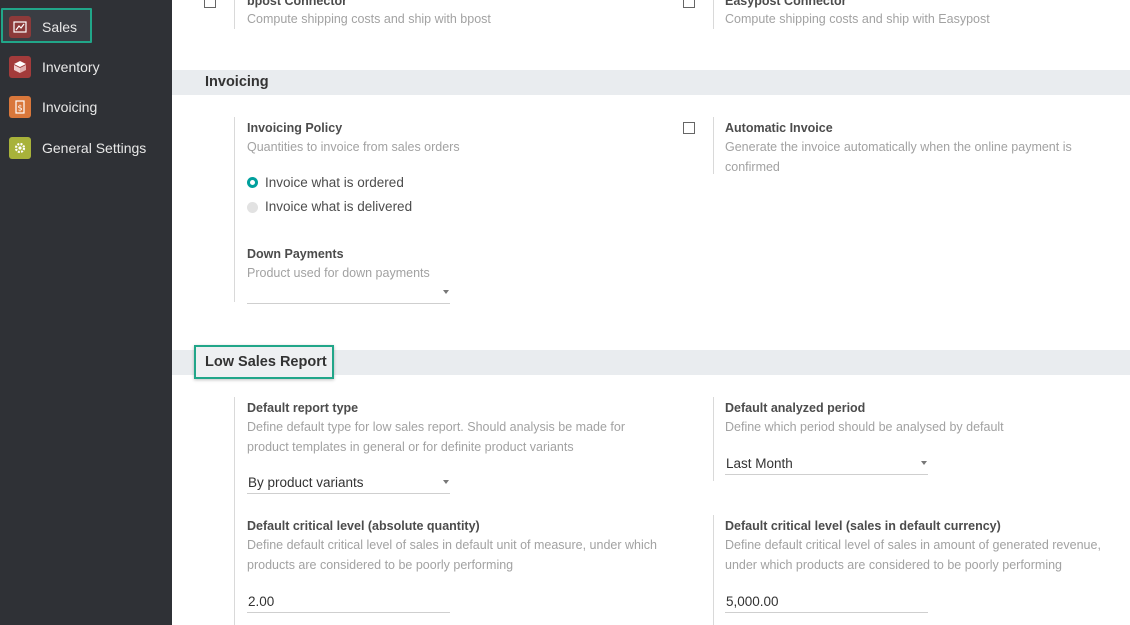 The height and width of the screenshot is (625, 1130). I want to click on critical-qty-input: 2.00, so click(348, 603).